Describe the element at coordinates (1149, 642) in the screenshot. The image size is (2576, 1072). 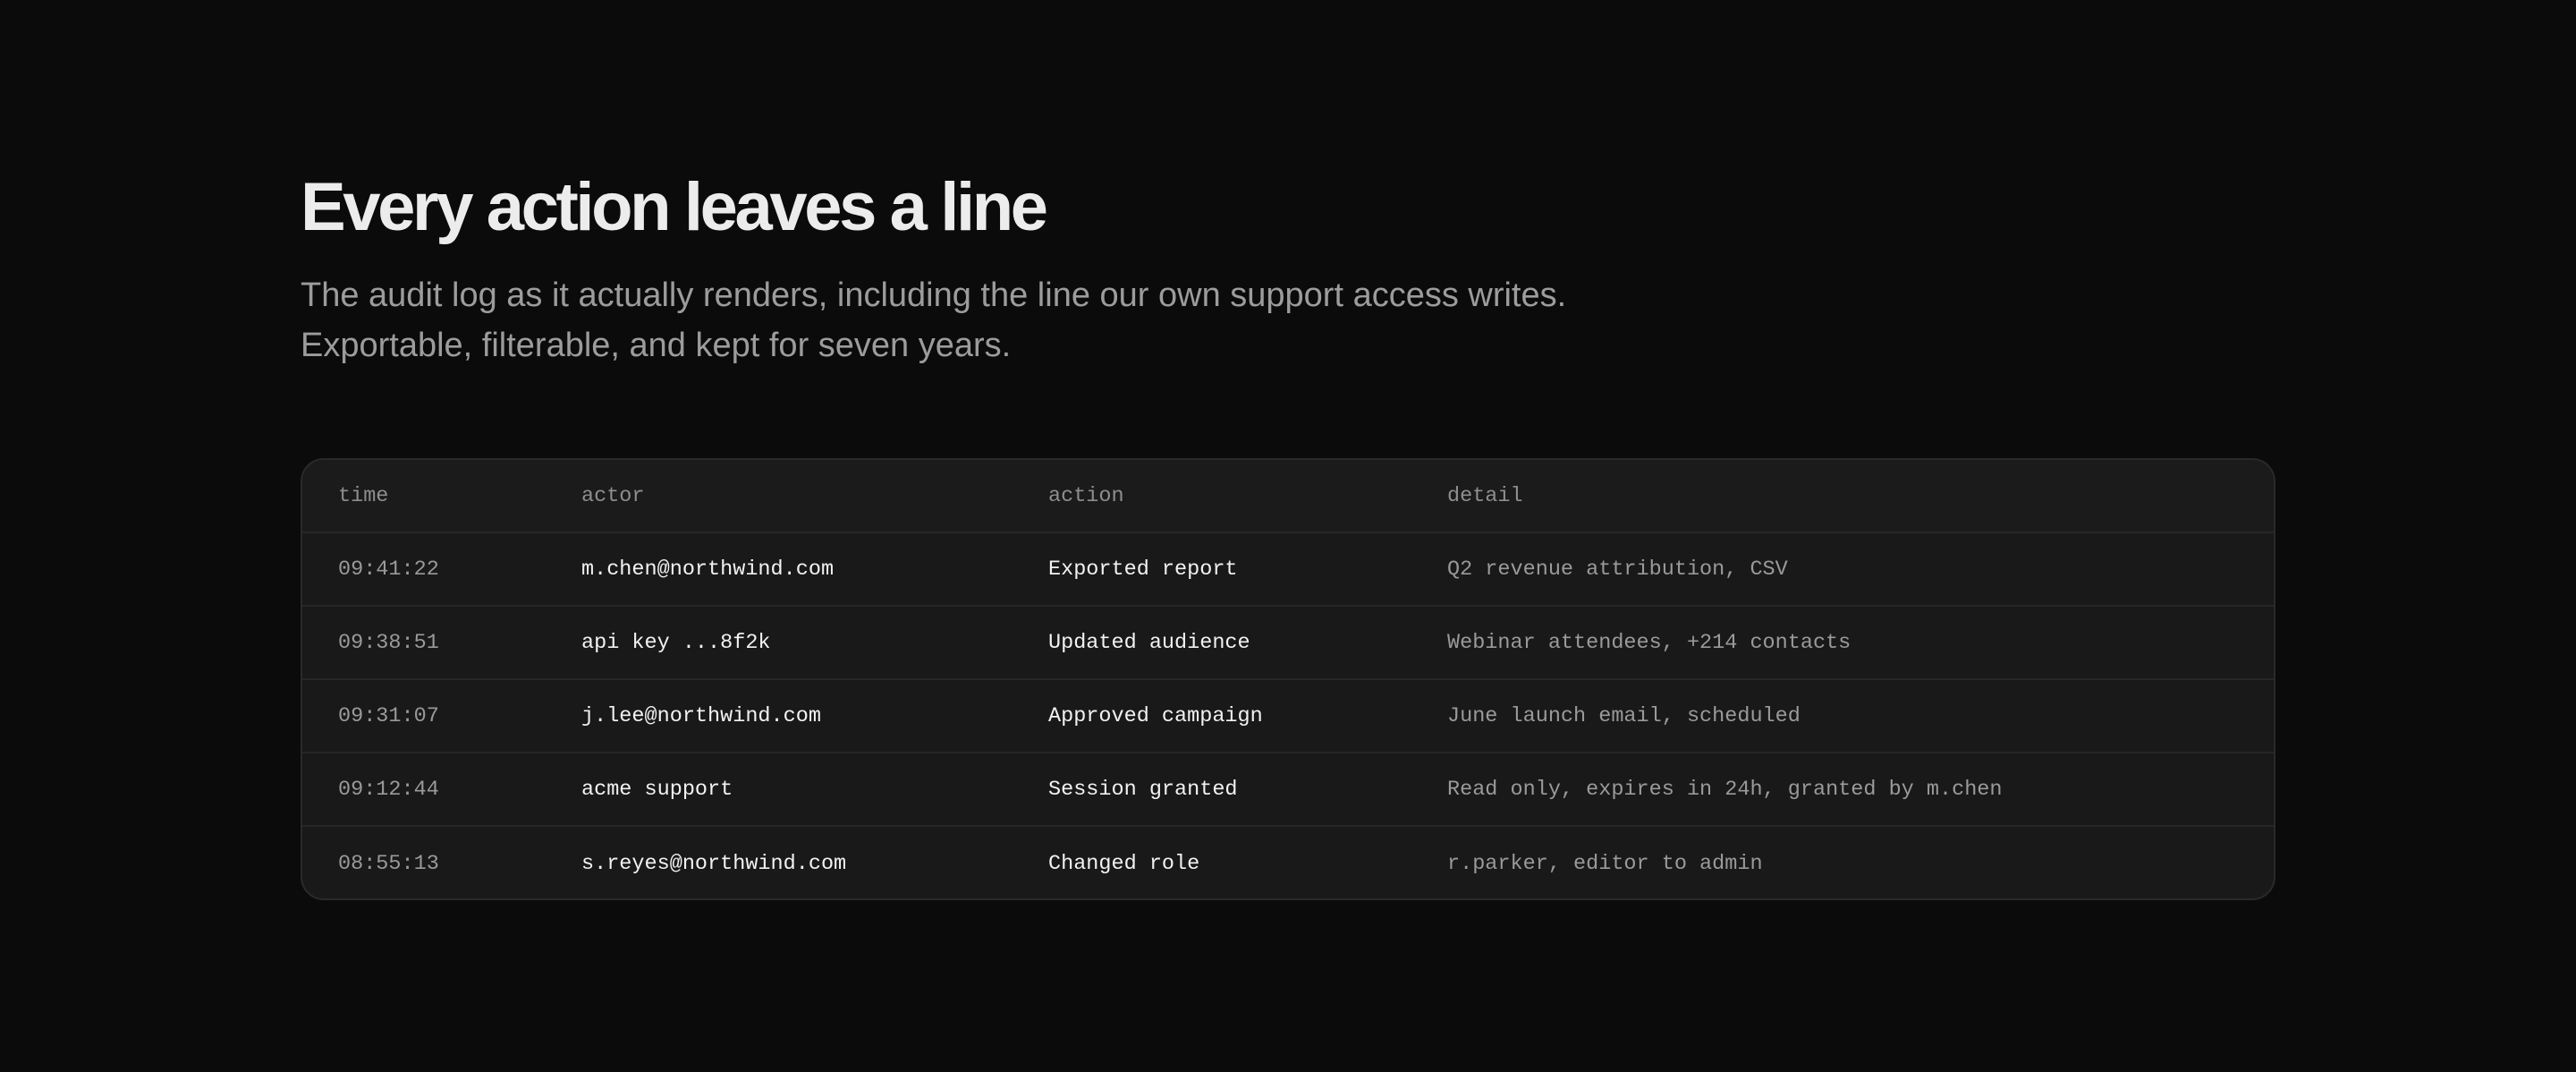
I see `row-action: Updated audience` at that location.